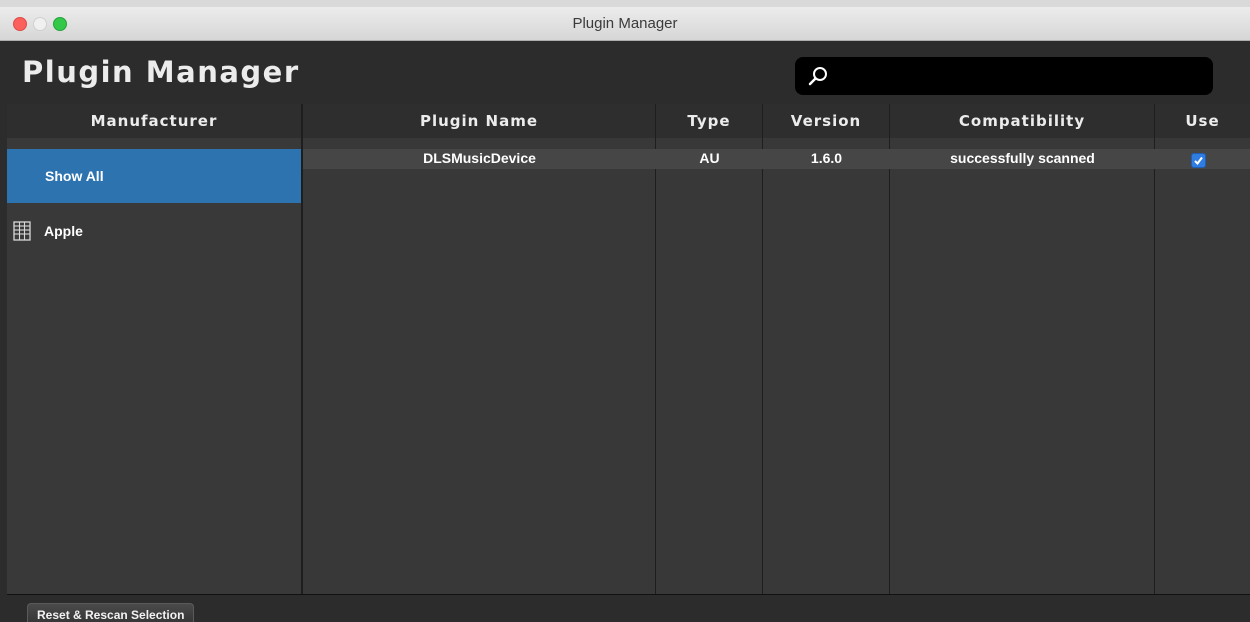  What do you see at coordinates (1019, 76) in the screenshot?
I see `search-input` at bounding box center [1019, 76].